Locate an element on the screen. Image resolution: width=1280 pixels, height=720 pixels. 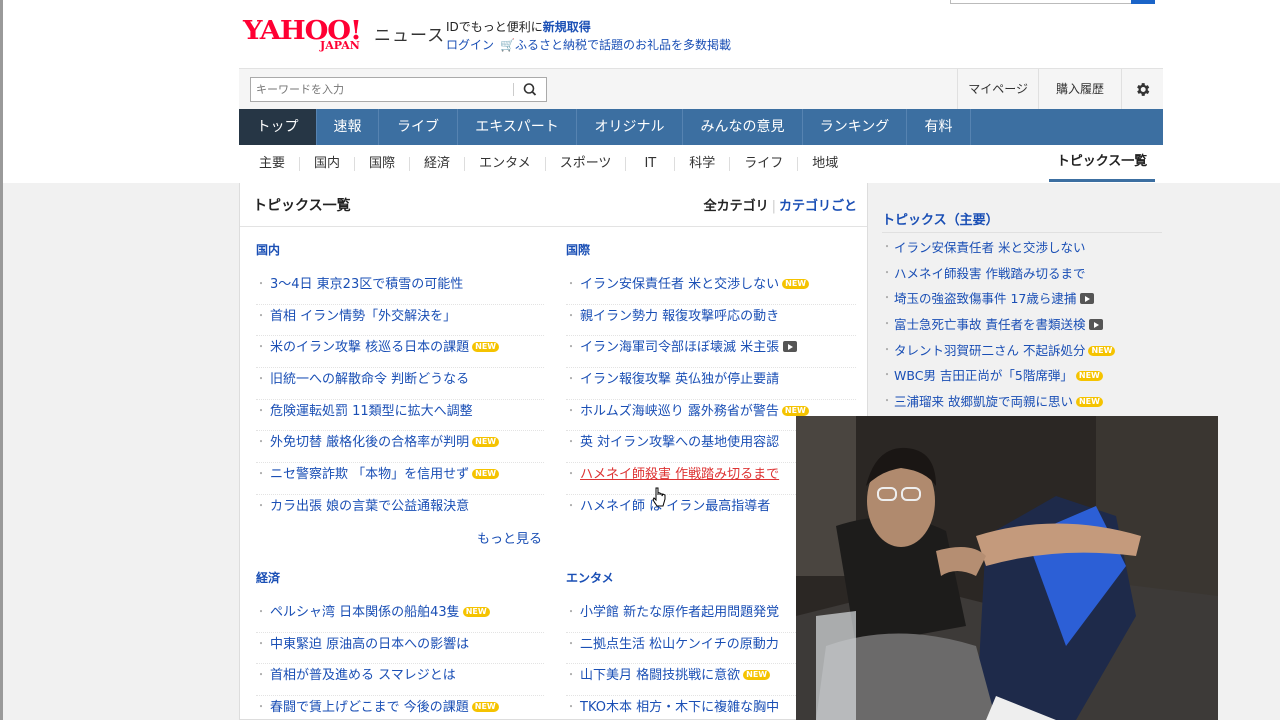
purchase-history-link: 購入履歴 is located at coordinates (1079, 89).